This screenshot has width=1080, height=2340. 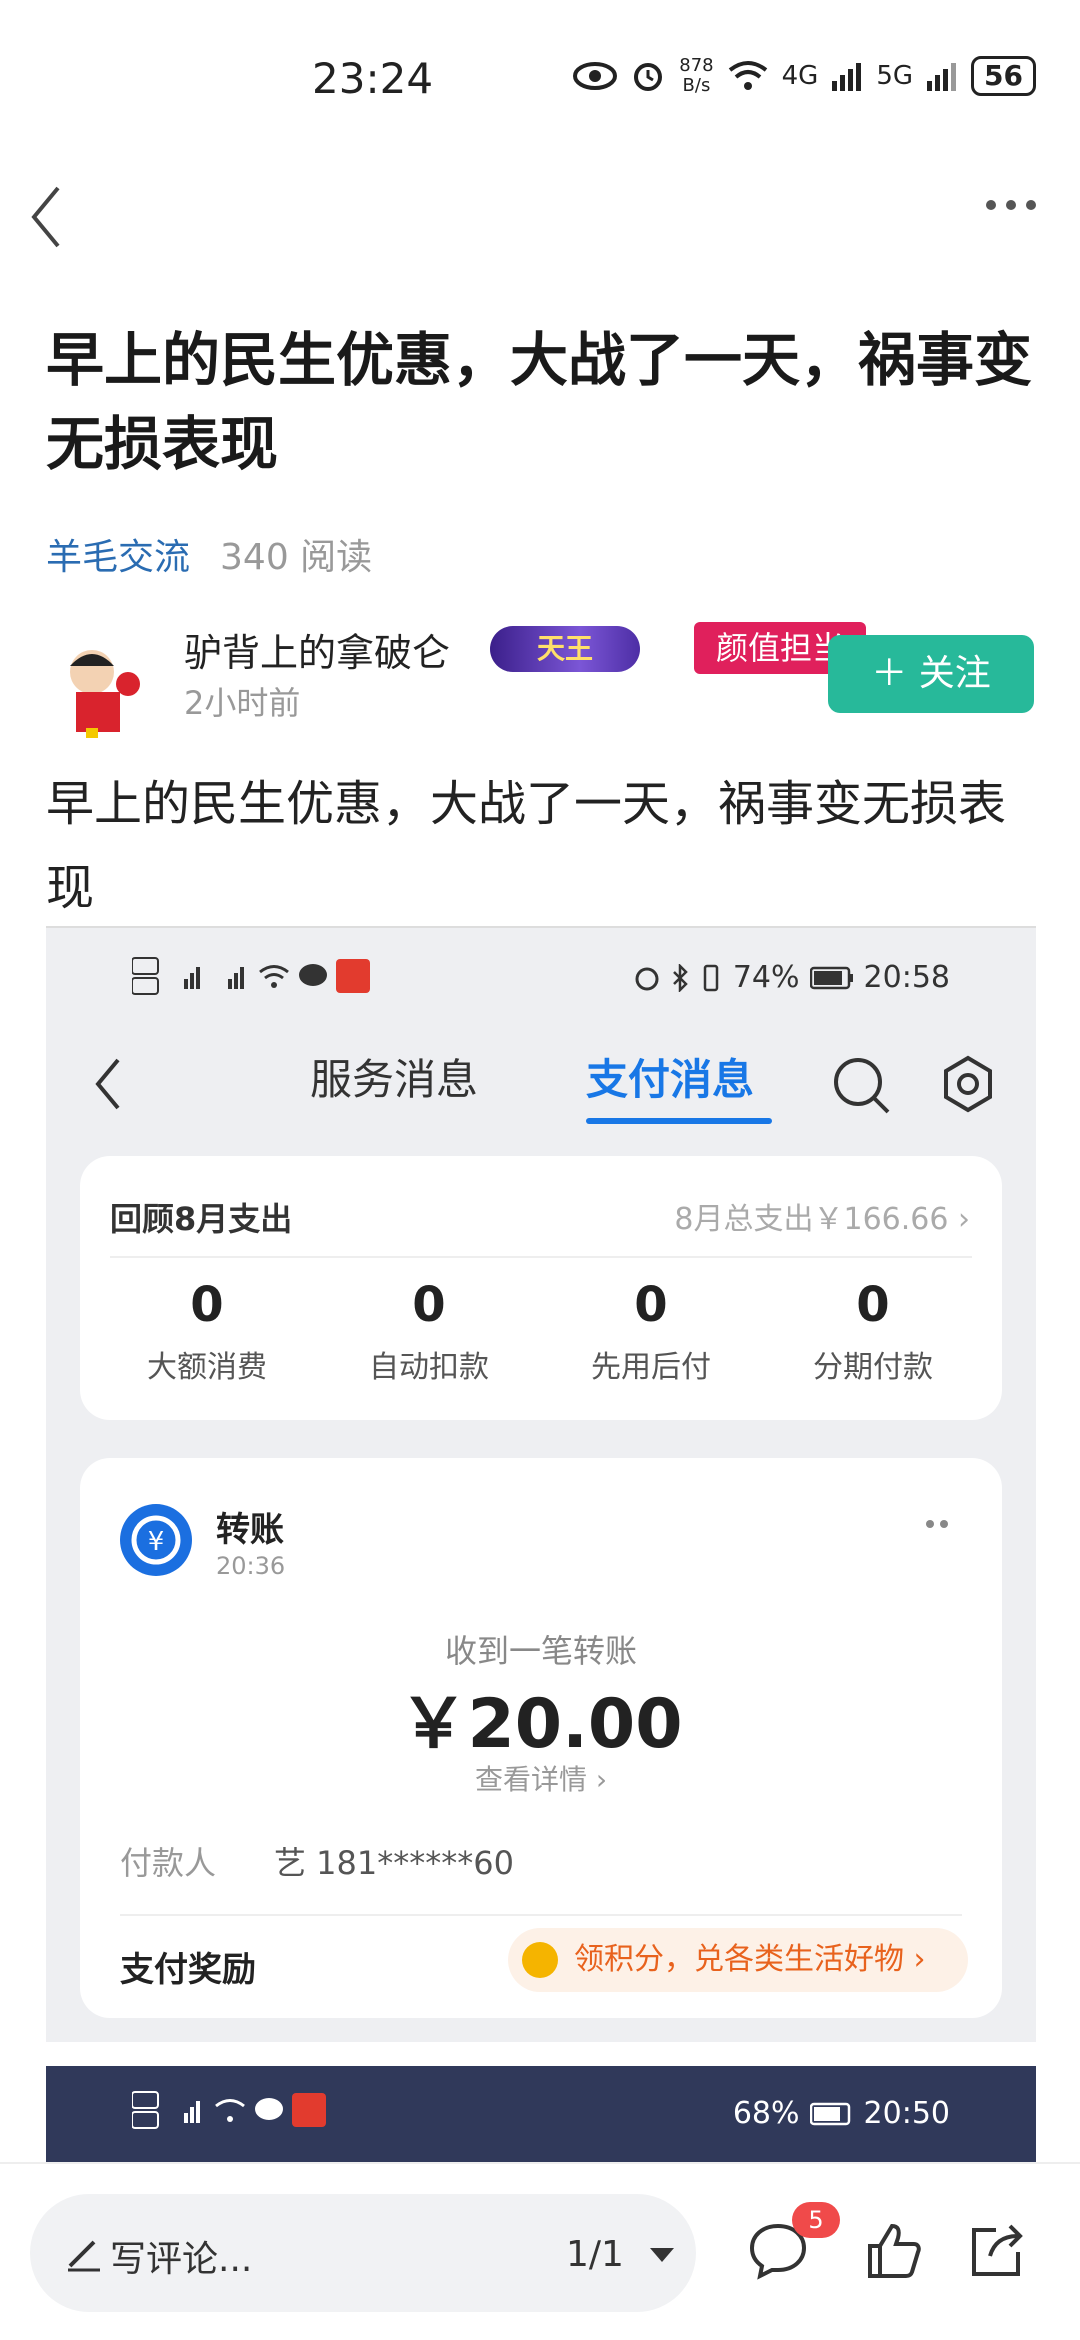 What do you see at coordinates (251, 1566) in the screenshot?
I see `transfer-time: 20:36` at bounding box center [251, 1566].